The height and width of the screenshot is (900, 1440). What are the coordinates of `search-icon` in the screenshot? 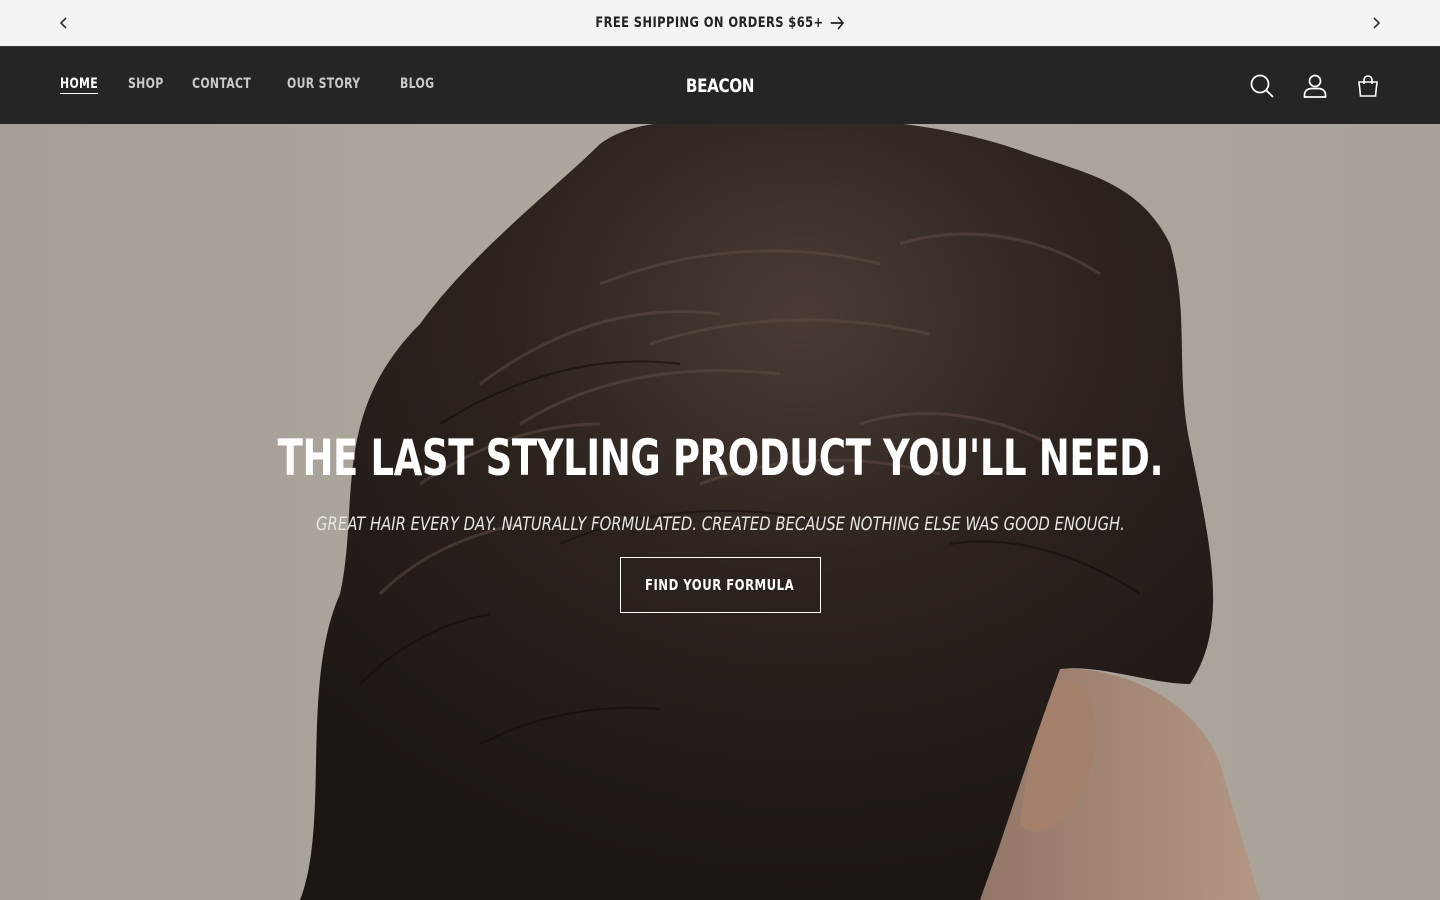 It's located at (1262, 86).